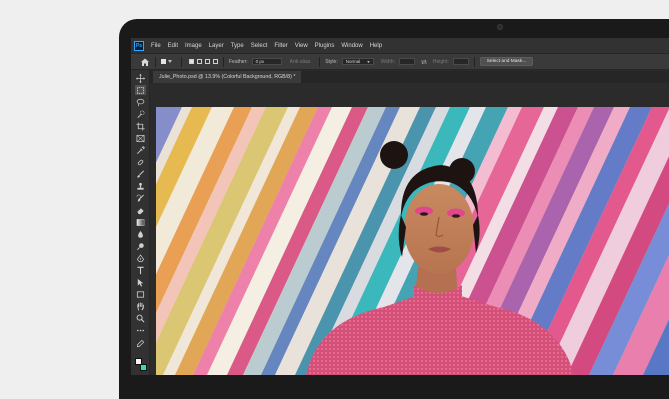  I want to click on history-brush-icon, so click(140, 198).